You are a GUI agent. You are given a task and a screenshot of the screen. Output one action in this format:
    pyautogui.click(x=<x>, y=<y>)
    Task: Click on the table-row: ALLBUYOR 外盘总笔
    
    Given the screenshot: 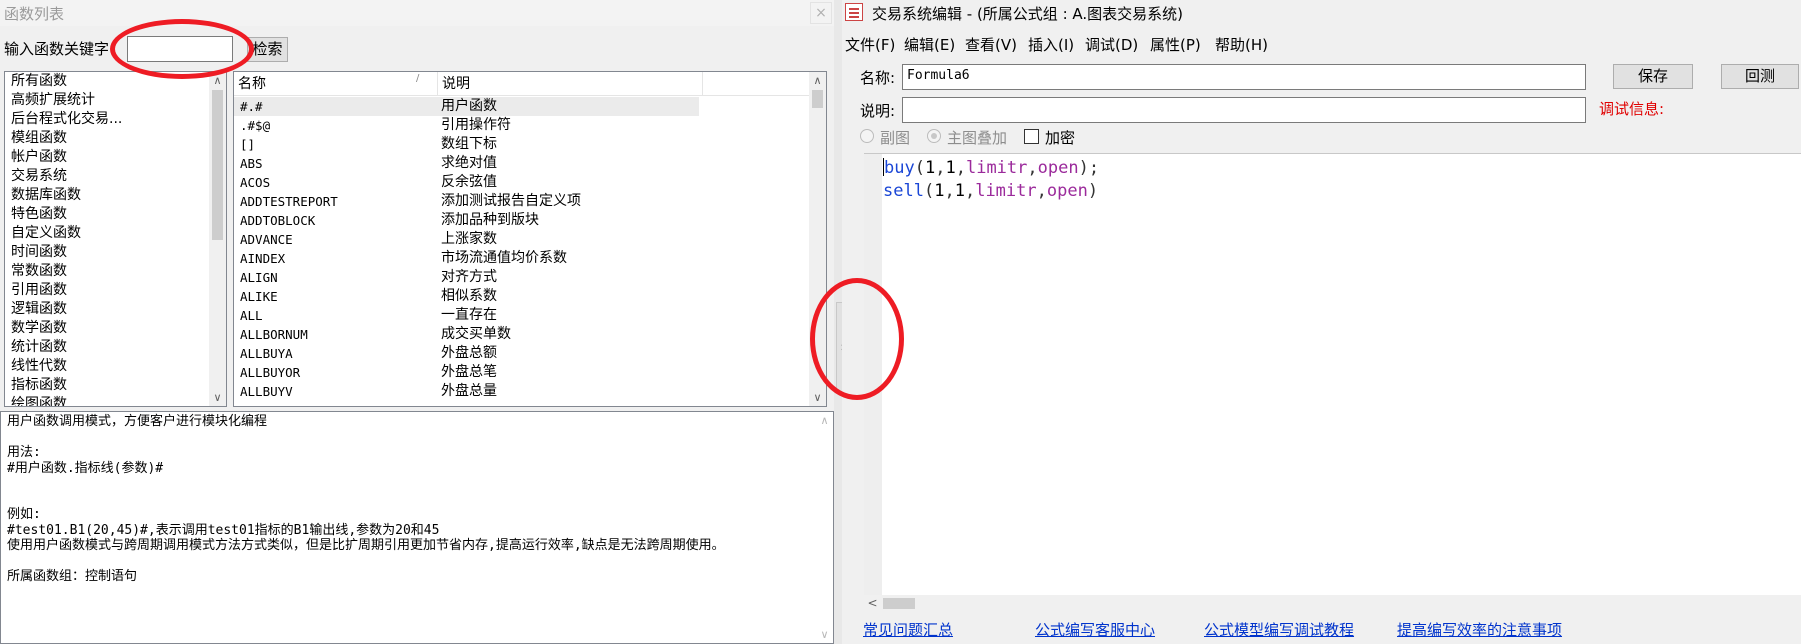 What is the action you would take?
    pyautogui.click(x=521, y=372)
    